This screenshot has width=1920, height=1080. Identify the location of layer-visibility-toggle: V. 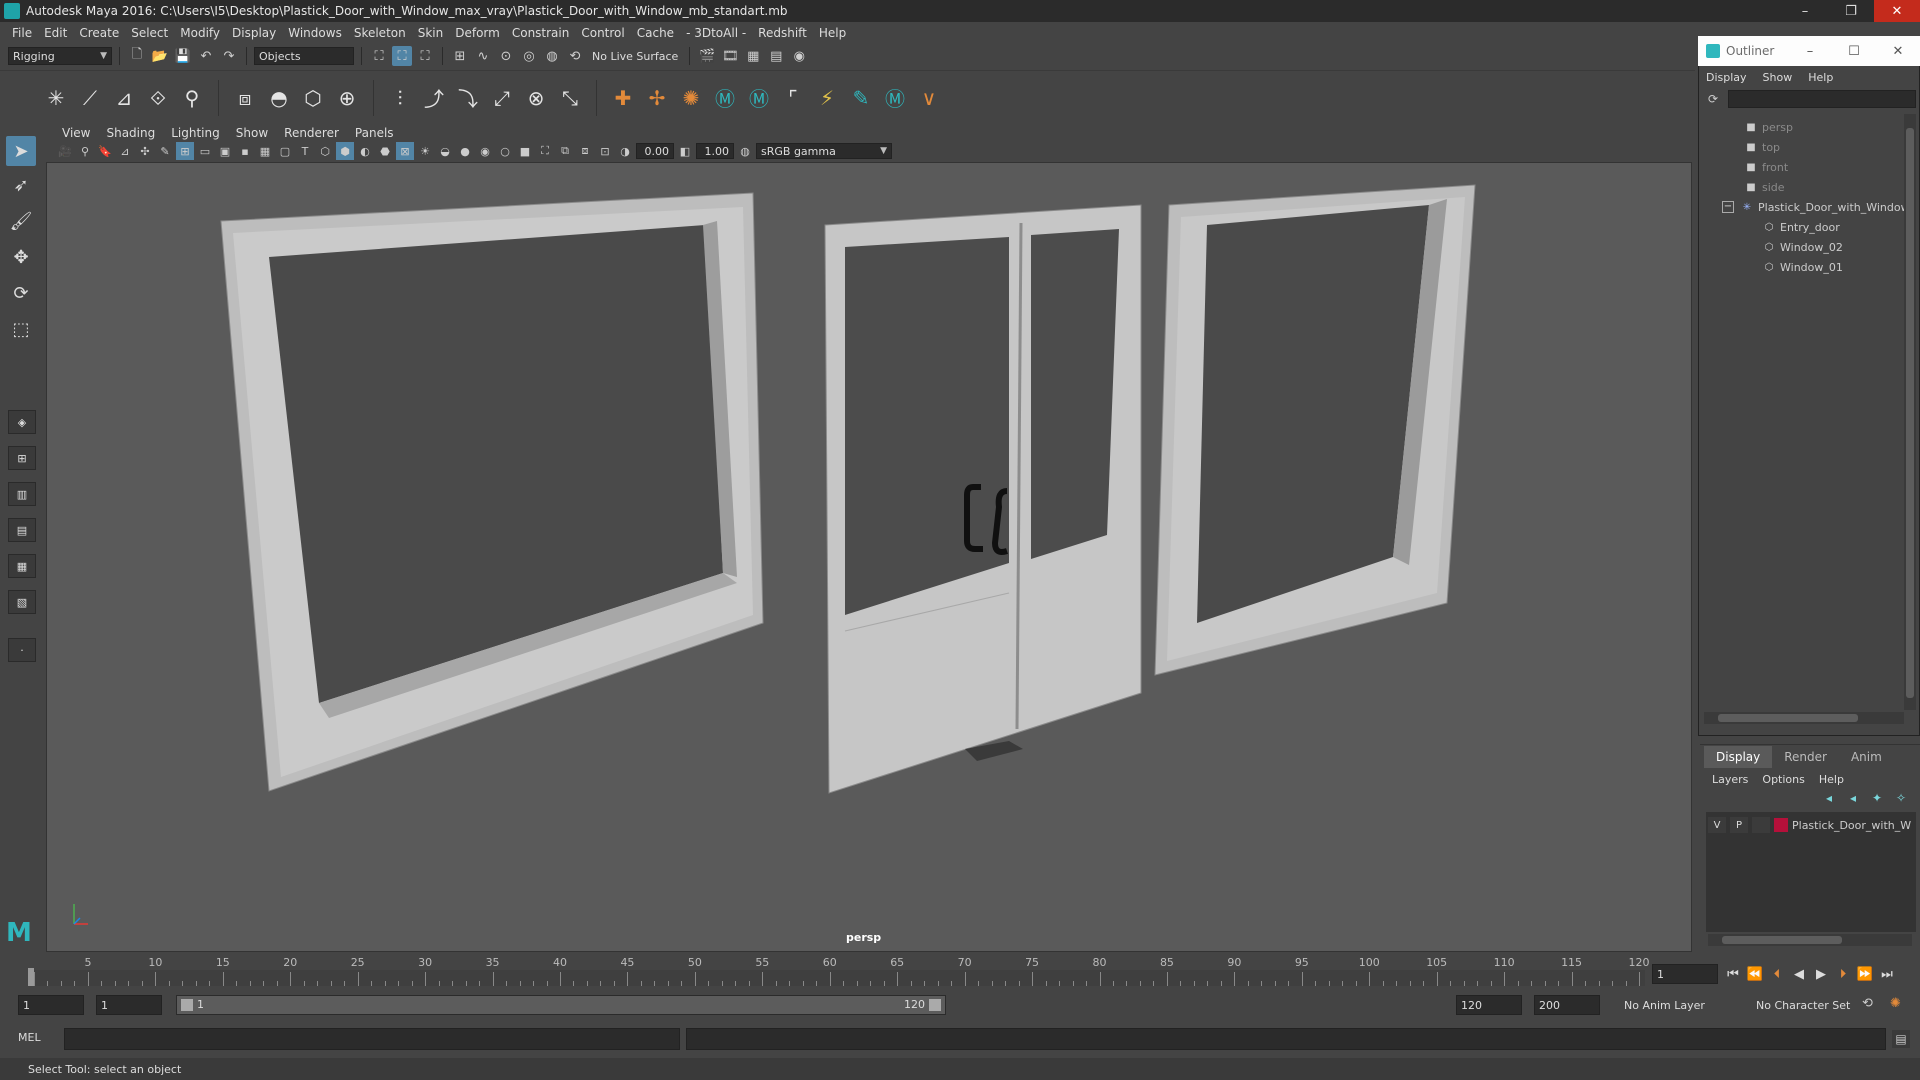
(1717, 825).